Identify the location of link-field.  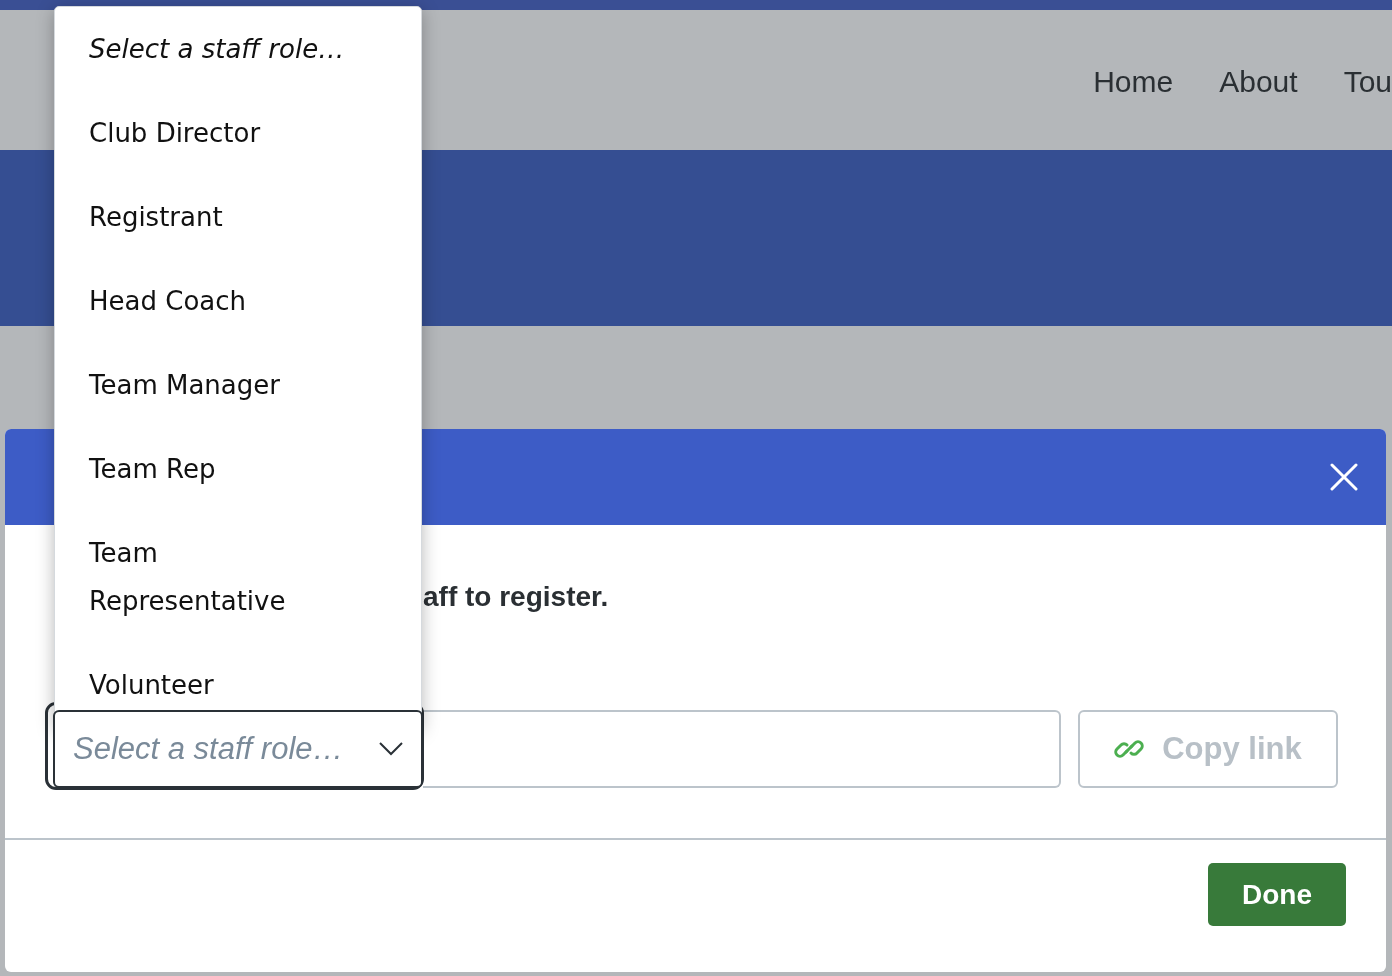
(742, 749).